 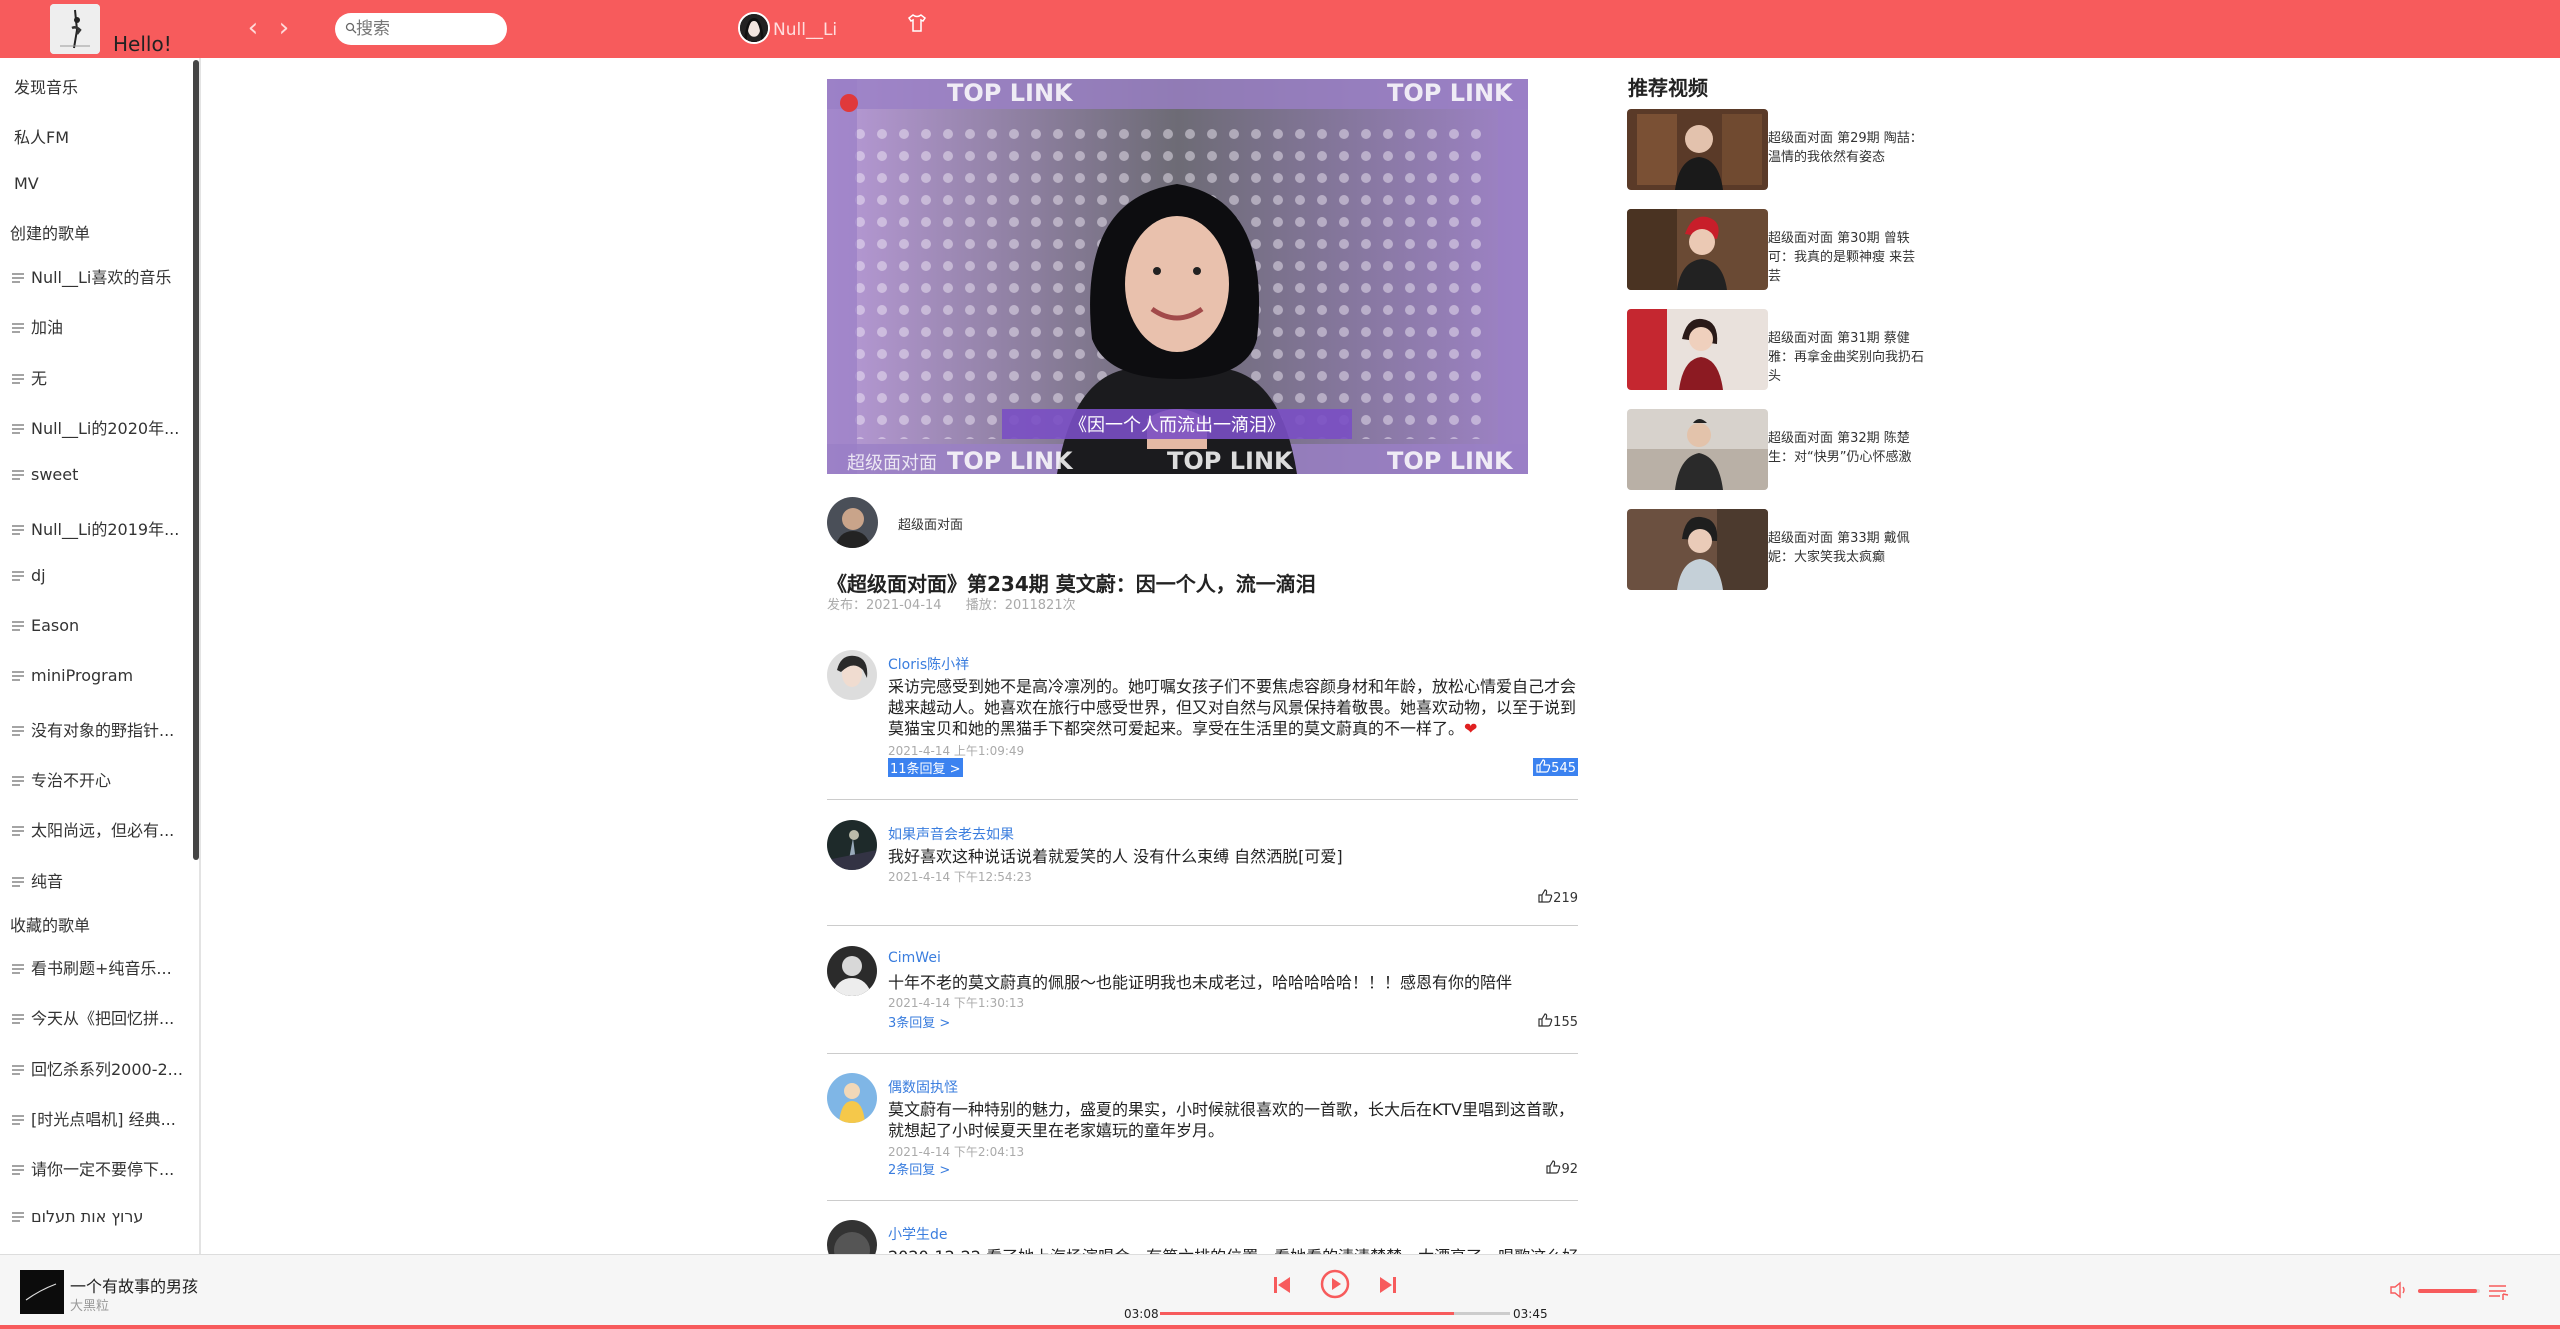 I want to click on top-bar: Hello! ‹ › Null__Li, so click(x=1280, y=29).